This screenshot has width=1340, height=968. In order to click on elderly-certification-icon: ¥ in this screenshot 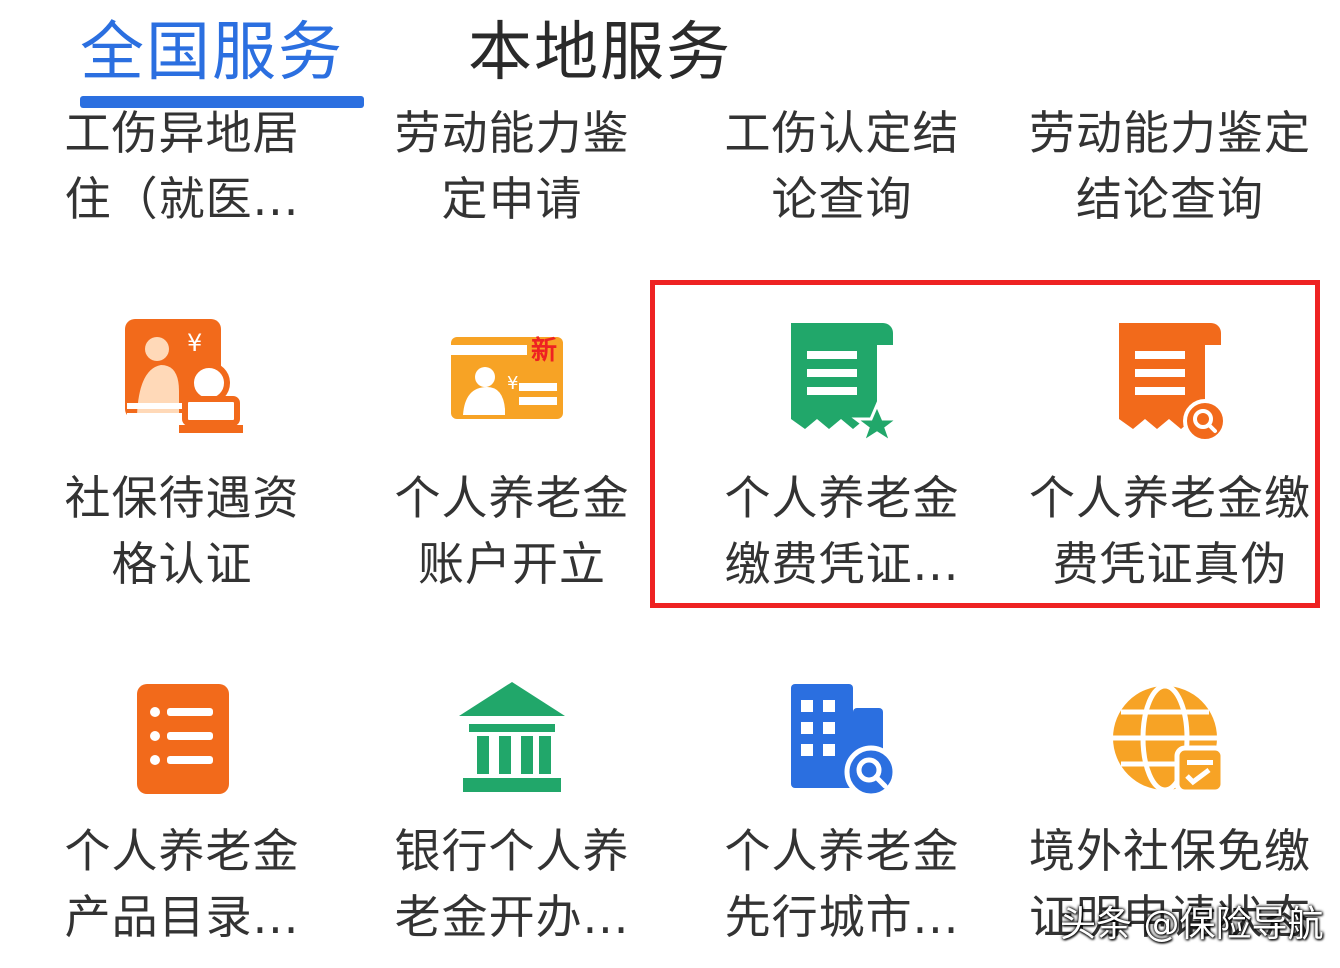, I will do `click(182, 380)`.